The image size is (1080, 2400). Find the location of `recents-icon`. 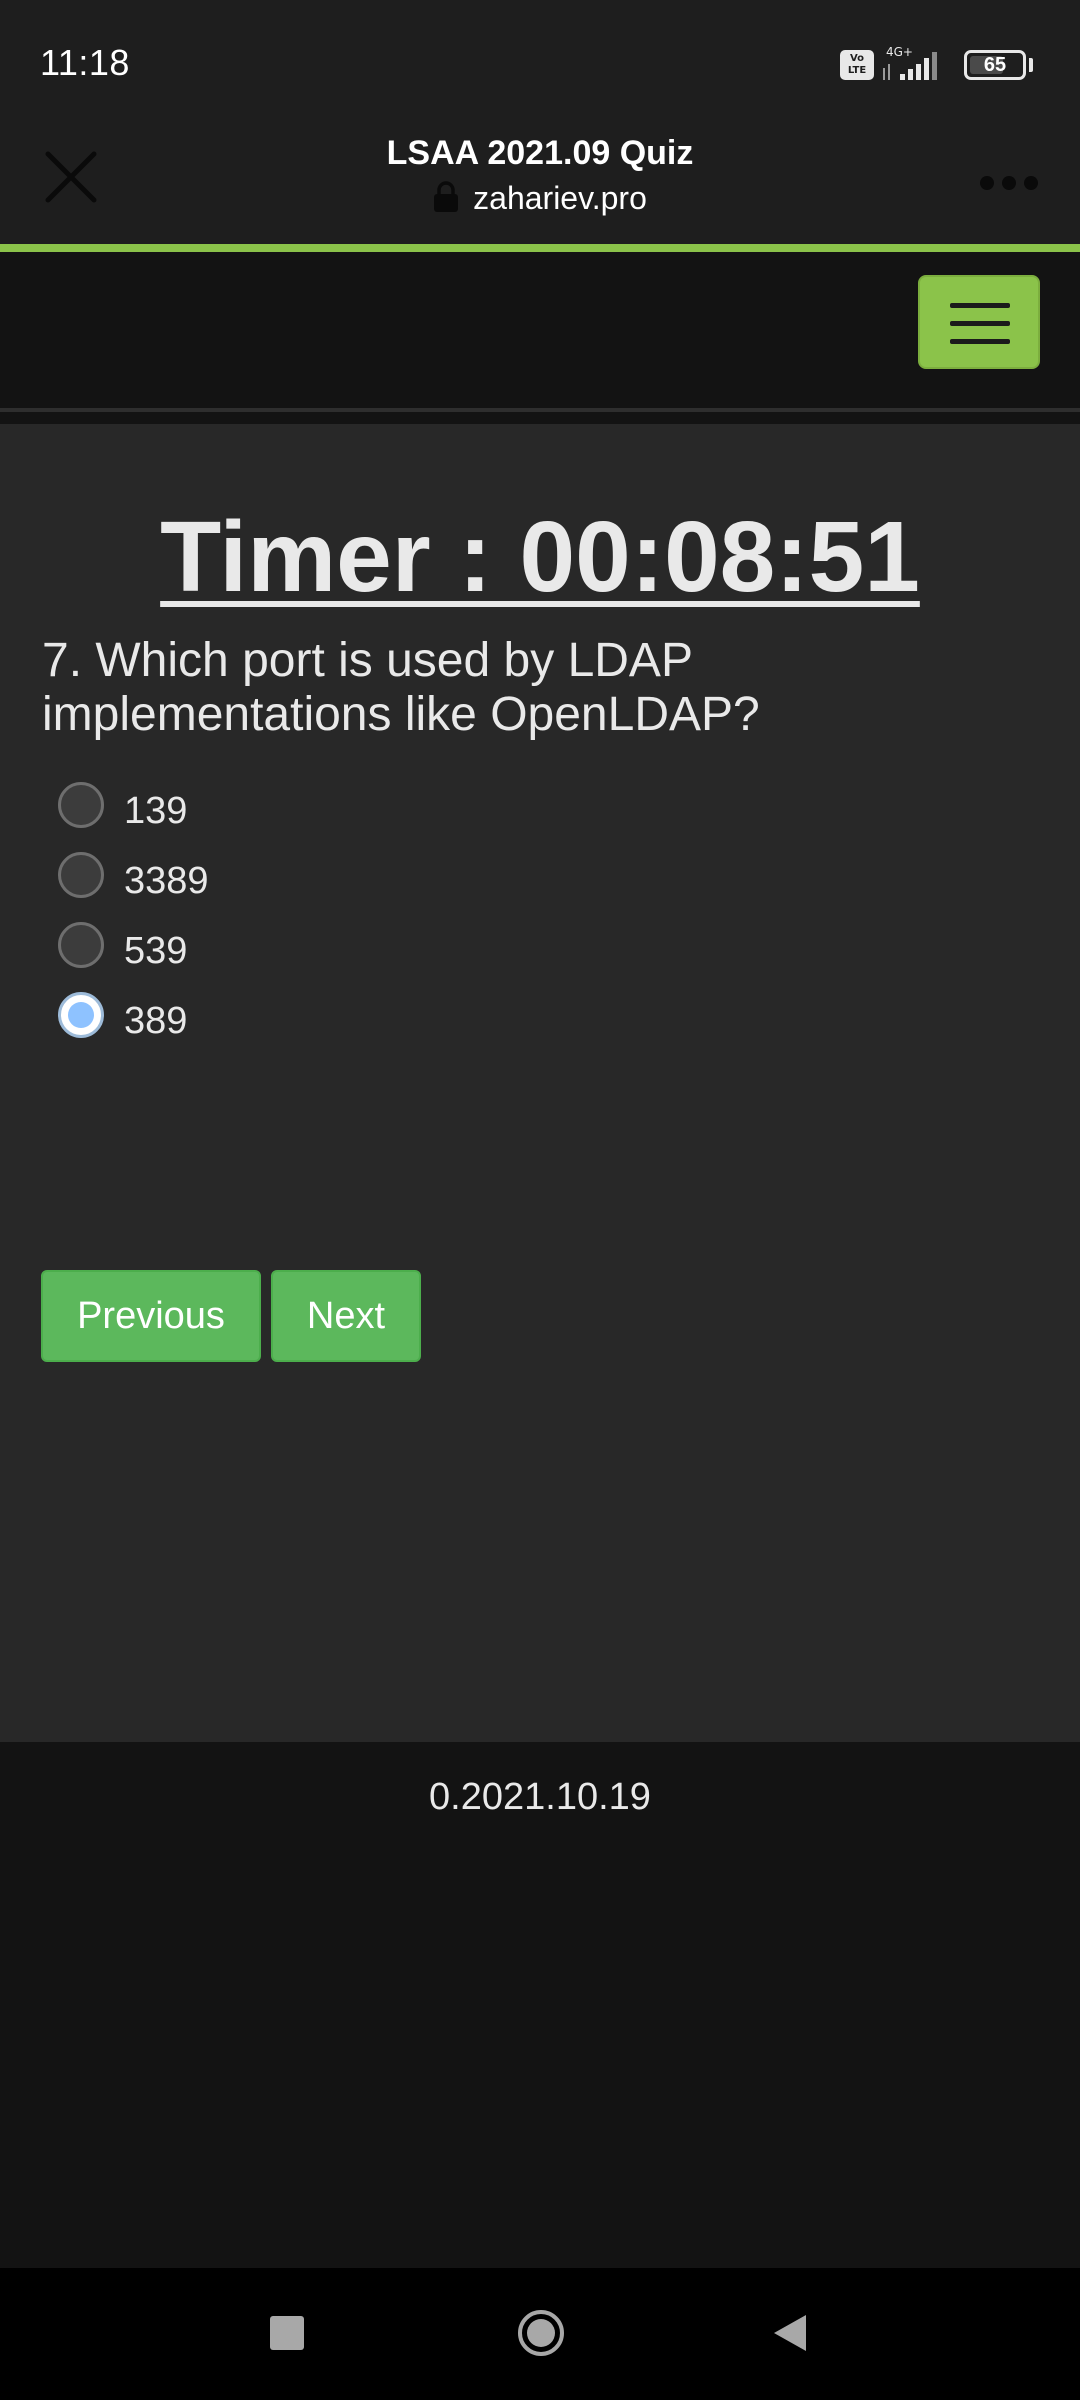

recents-icon is located at coordinates (287, 2333).